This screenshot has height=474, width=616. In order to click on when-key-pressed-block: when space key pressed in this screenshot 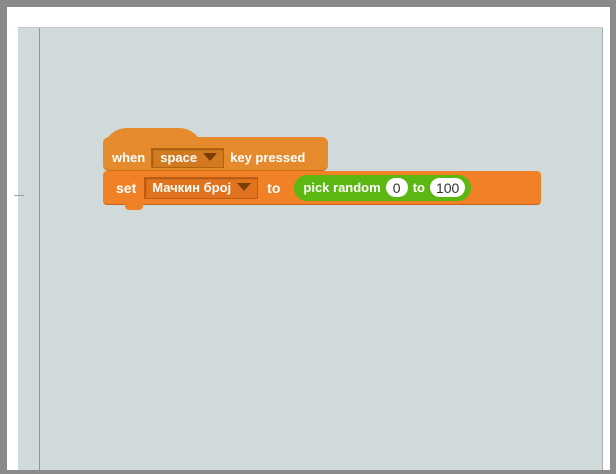, I will do `click(215, 154)`.